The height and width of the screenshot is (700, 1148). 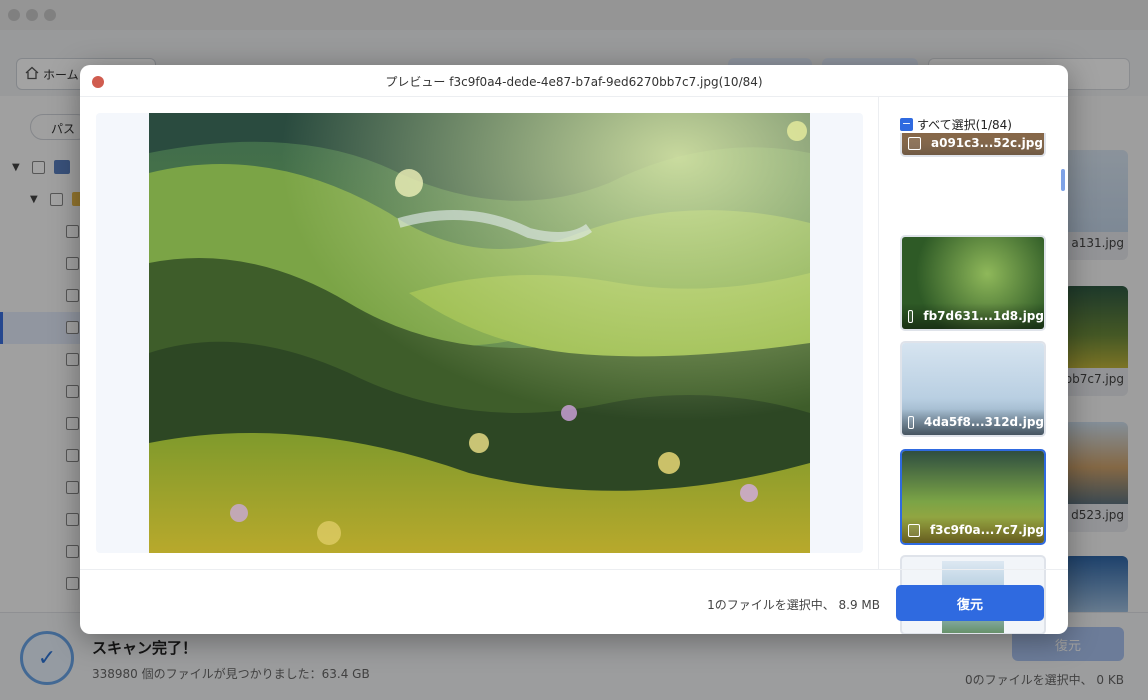 What do you see at coordinates (986, 530) in the screenshot?
I see `thumbnail-name: f3c9f0a...7c7.jpg` at bounding box center [986, 530].